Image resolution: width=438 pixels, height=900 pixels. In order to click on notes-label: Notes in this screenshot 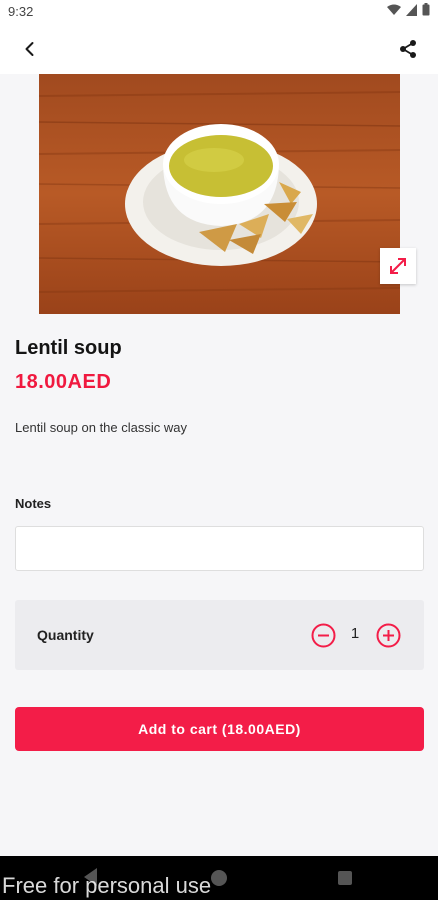, I will do `click(33, 503)`.